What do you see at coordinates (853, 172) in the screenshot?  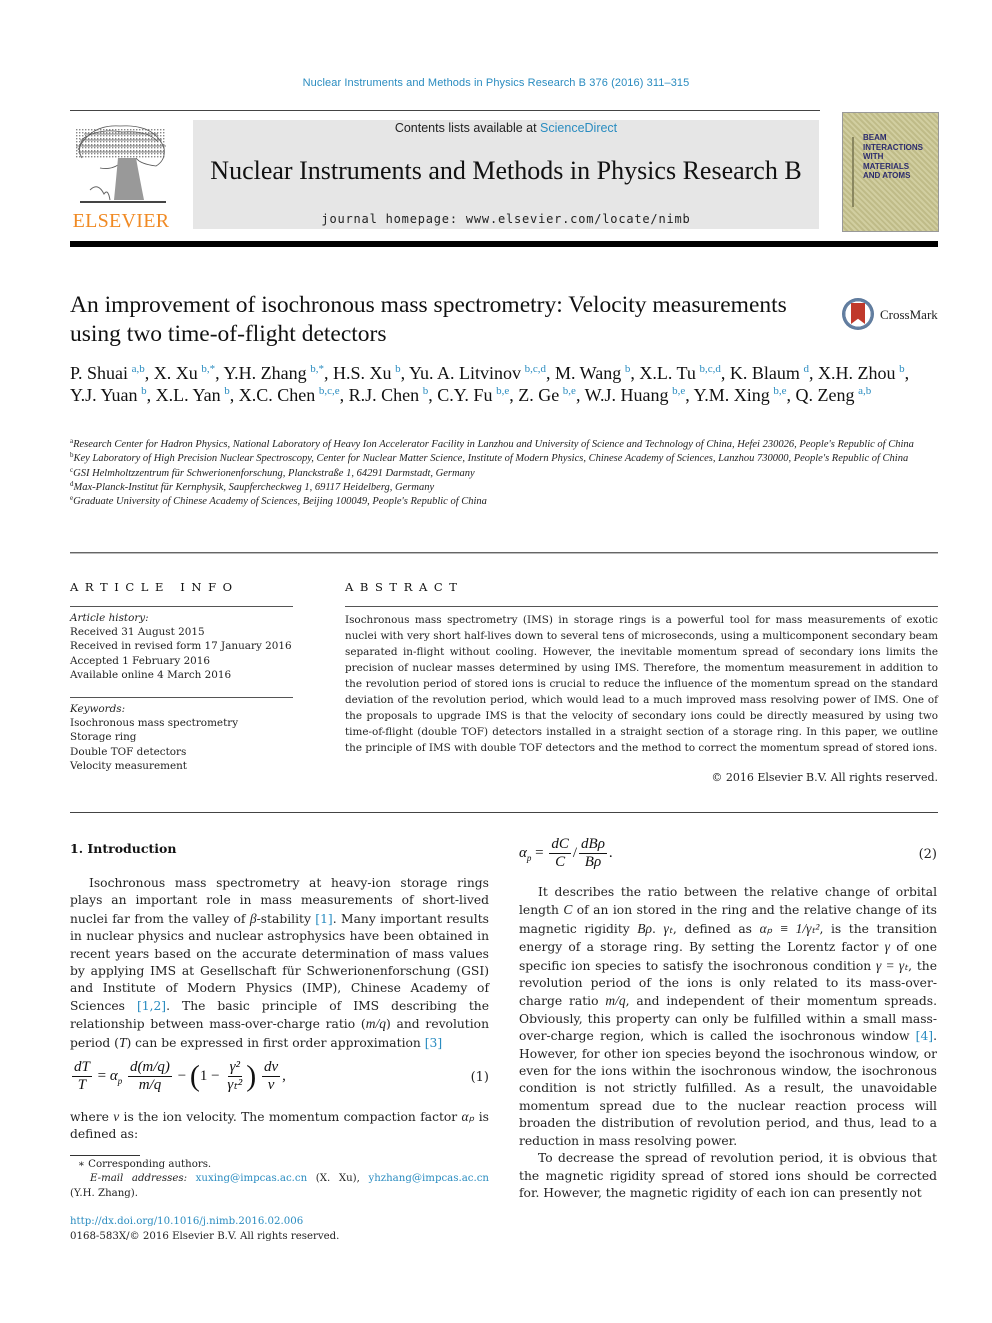 I see `cover-spine` at bounding box center [853, 172].